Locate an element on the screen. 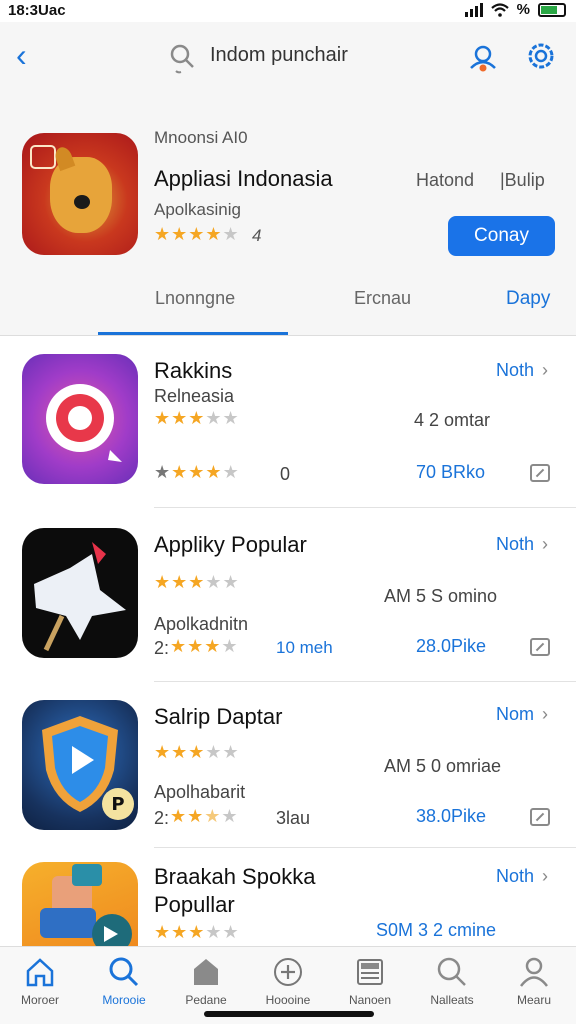 The height and width of the screenshot is (1024, 576). featured-meta-1: Hatond is located at coordinates (445, 180).